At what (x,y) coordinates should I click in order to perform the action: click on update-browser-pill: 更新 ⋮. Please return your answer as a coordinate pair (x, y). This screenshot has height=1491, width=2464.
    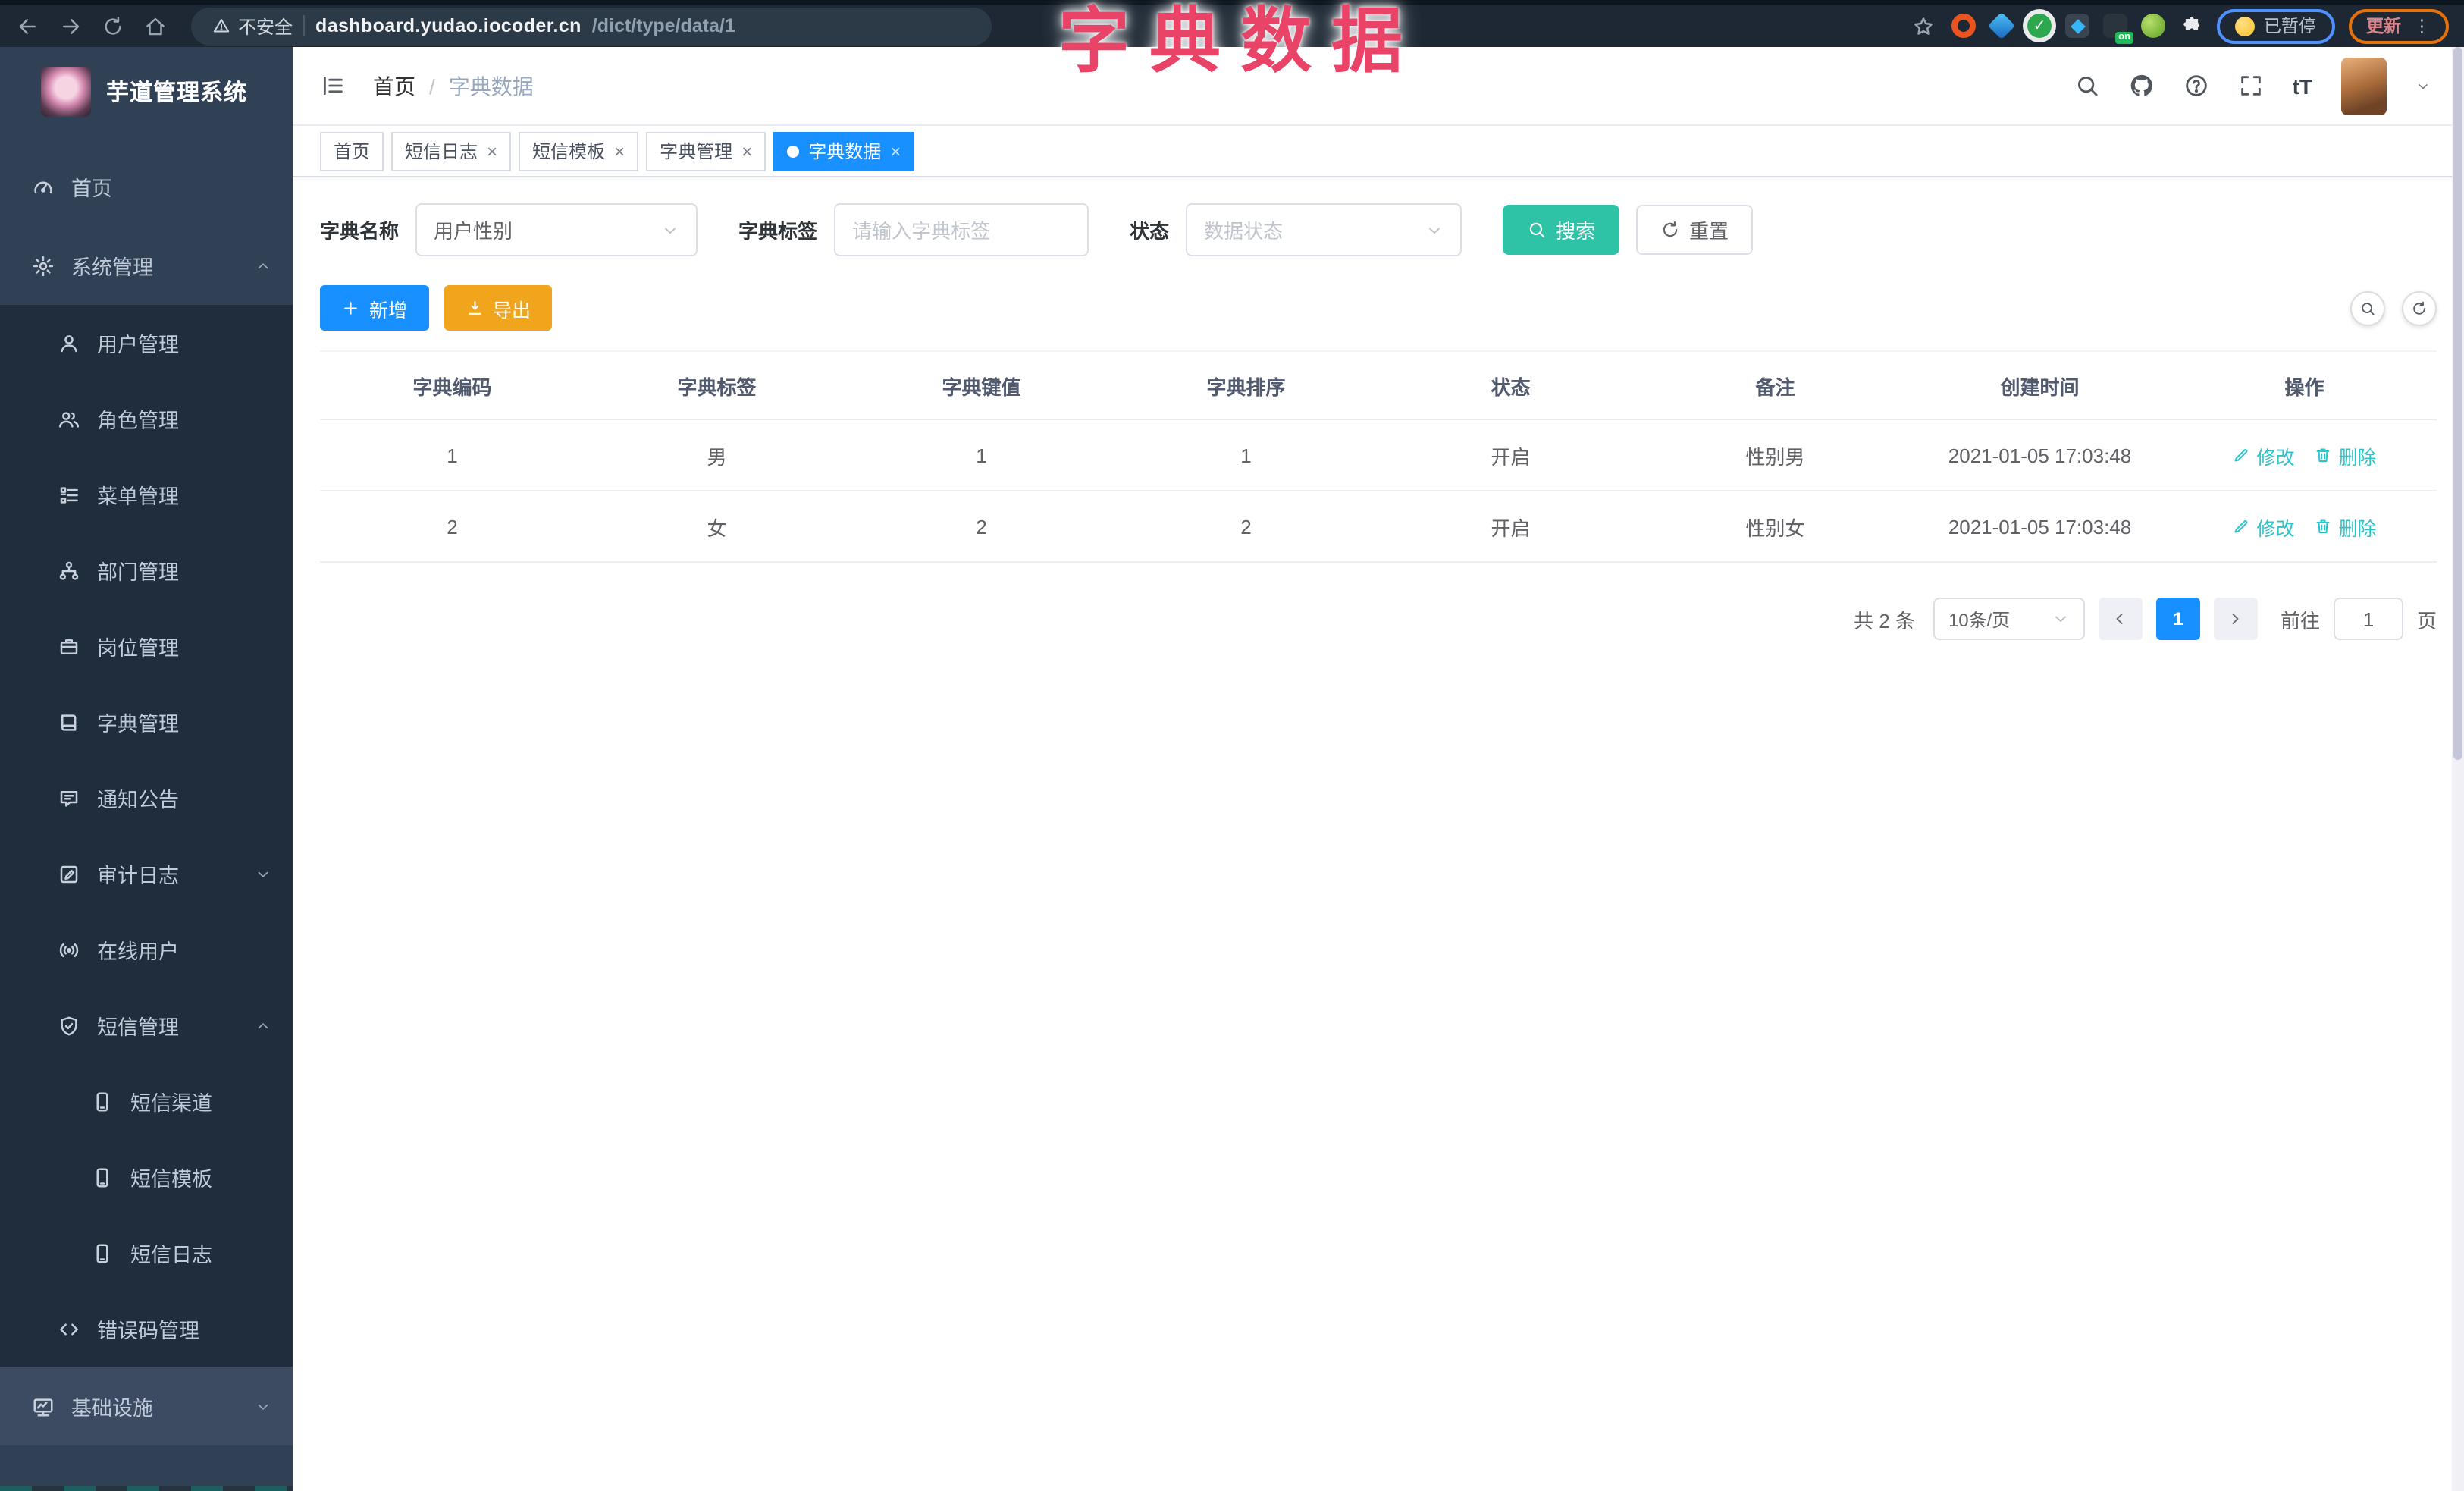
    Looking at the image, I should click on (2398, 25).